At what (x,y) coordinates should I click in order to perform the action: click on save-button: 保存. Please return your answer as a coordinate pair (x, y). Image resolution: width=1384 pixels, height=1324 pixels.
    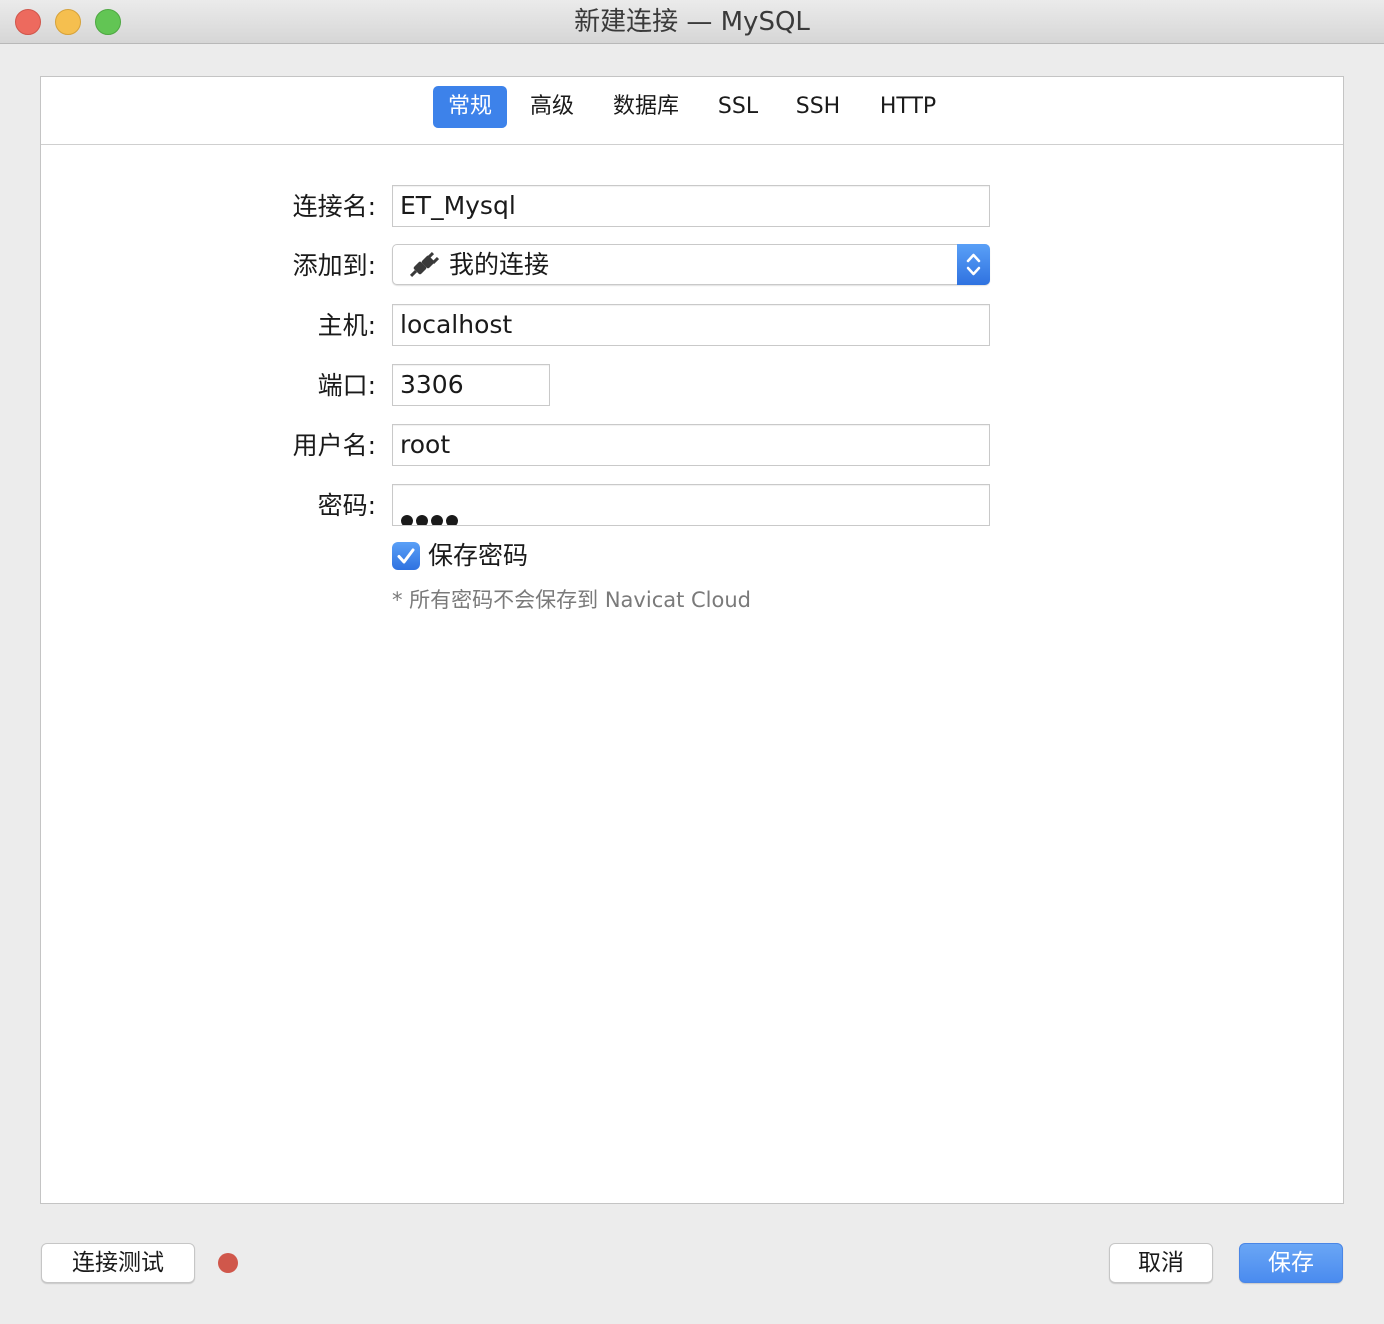
    Looking at the image, I should click on (1291, 1263).